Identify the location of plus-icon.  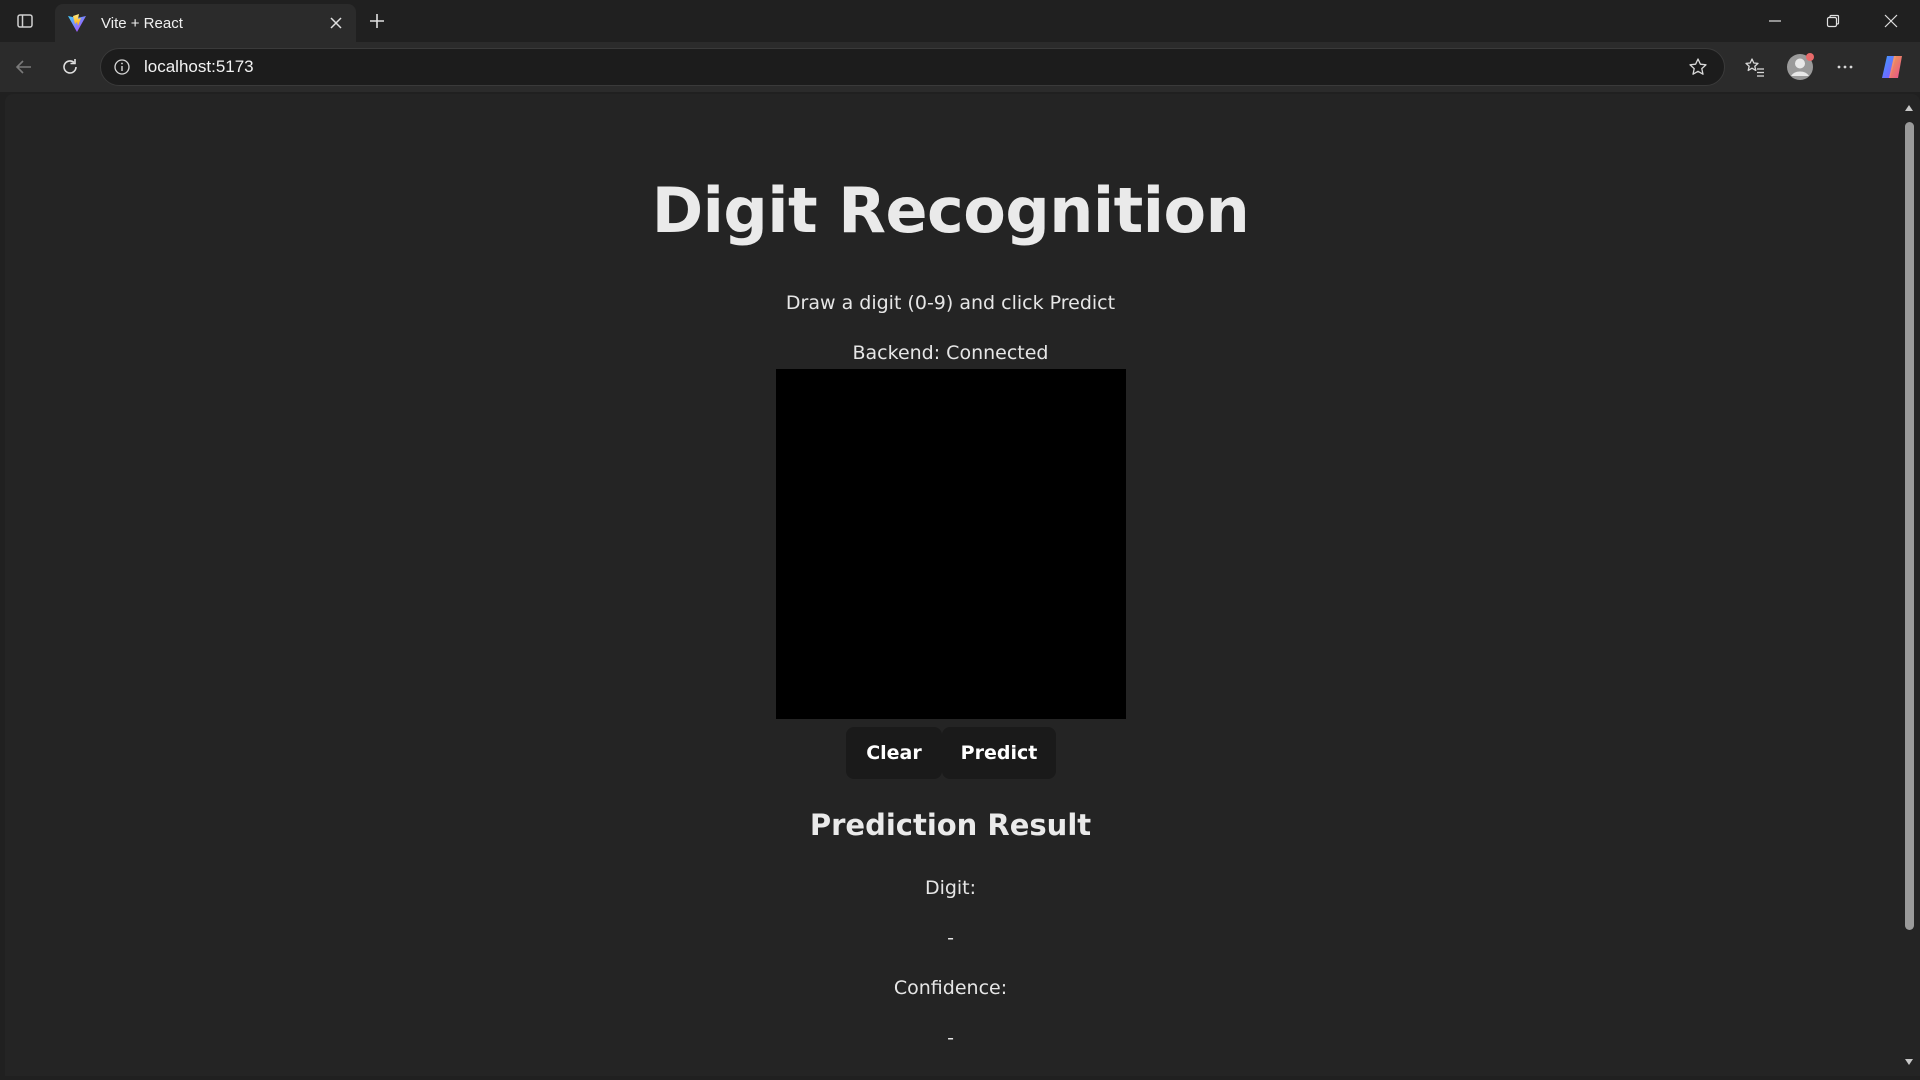
(377, 21).